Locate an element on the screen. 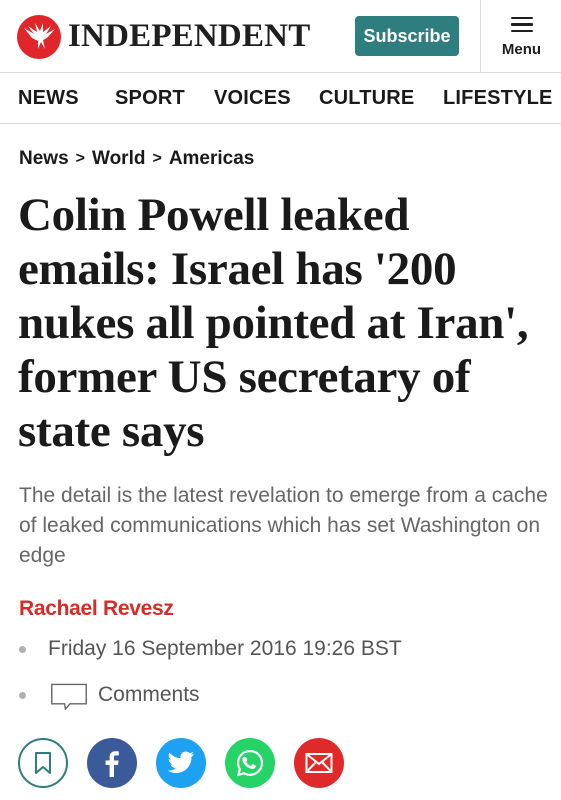 The image size is (561, 800). article-date-row: Friday 16 September 2016 19:26 BST is located at coordinates (210, 649).